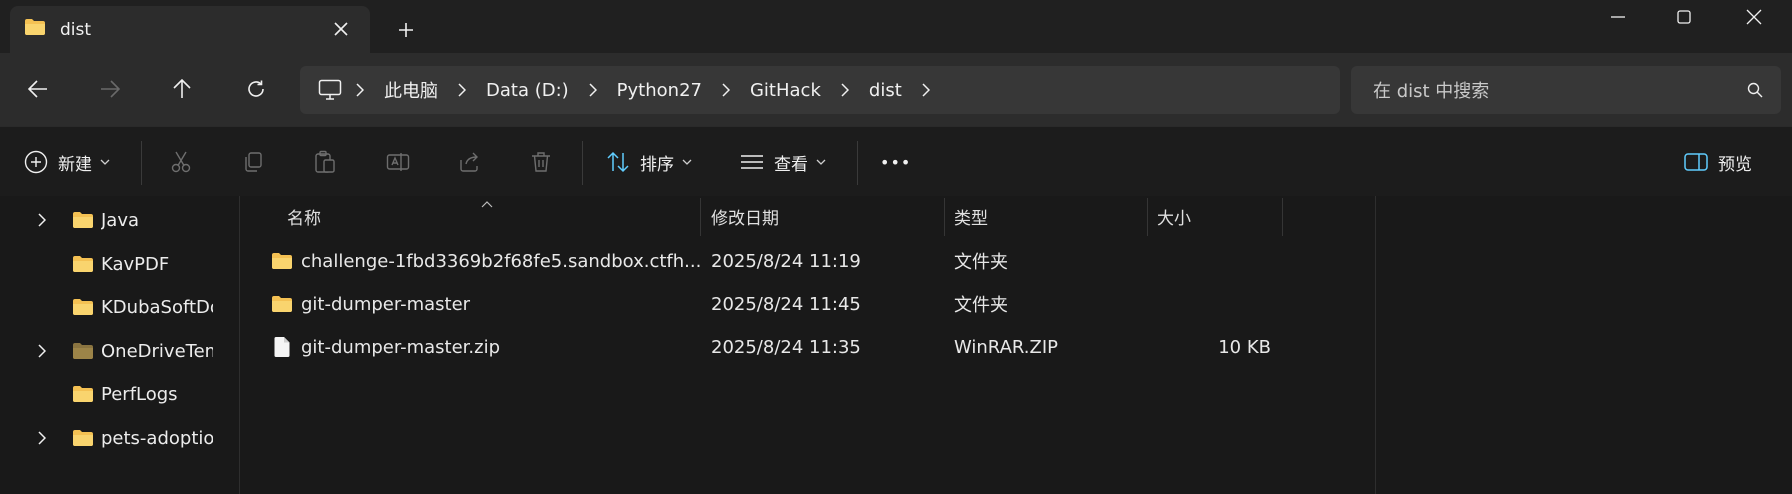 Image resolution: width=1792 pixels, height=494 pixels. I want to click on new-tab-button, so click(406, 30).